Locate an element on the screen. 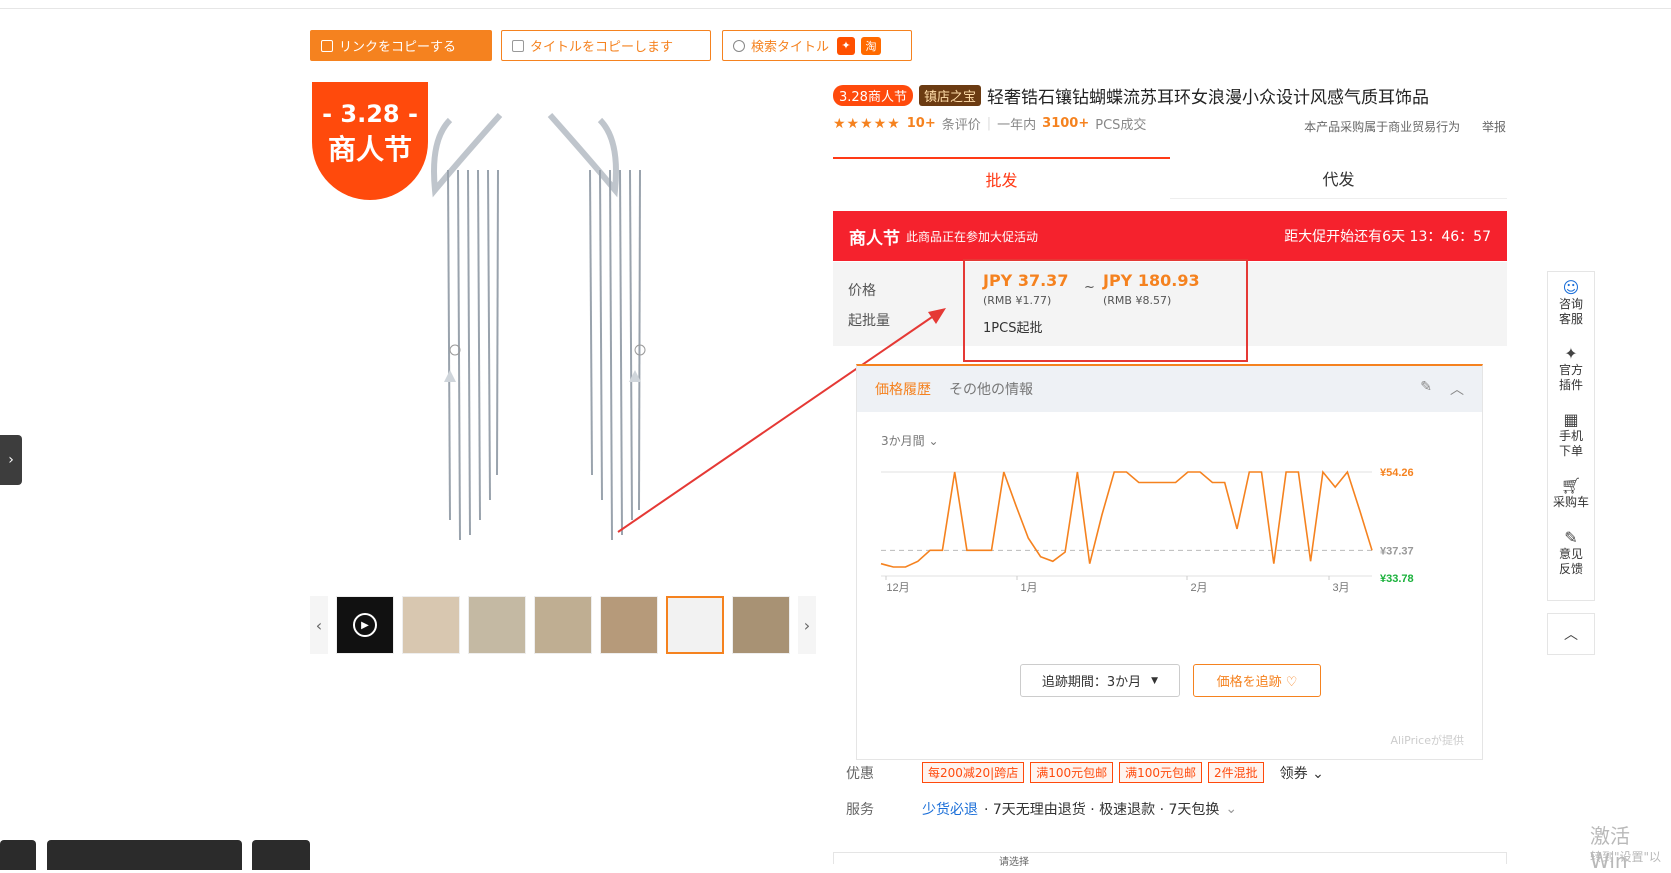  caret-down-icon: ▼ is located at coordinates (1155, 680).